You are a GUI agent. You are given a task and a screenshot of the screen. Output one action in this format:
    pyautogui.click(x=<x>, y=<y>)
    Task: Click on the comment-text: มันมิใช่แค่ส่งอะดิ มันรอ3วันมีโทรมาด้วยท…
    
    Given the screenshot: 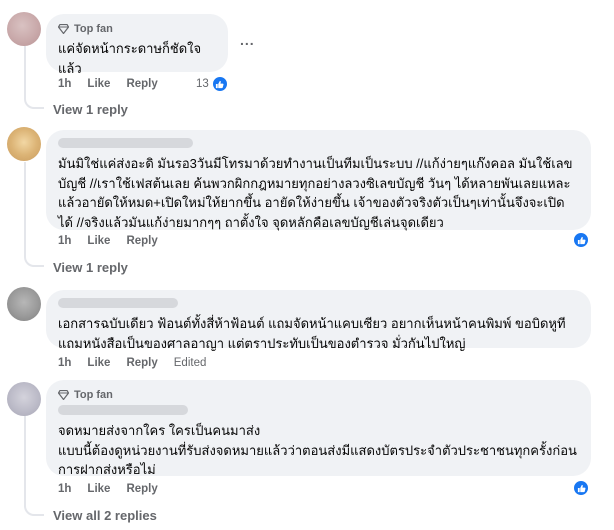 What is the action you would take?
    pyautogui.click(x=315, y=193)
    